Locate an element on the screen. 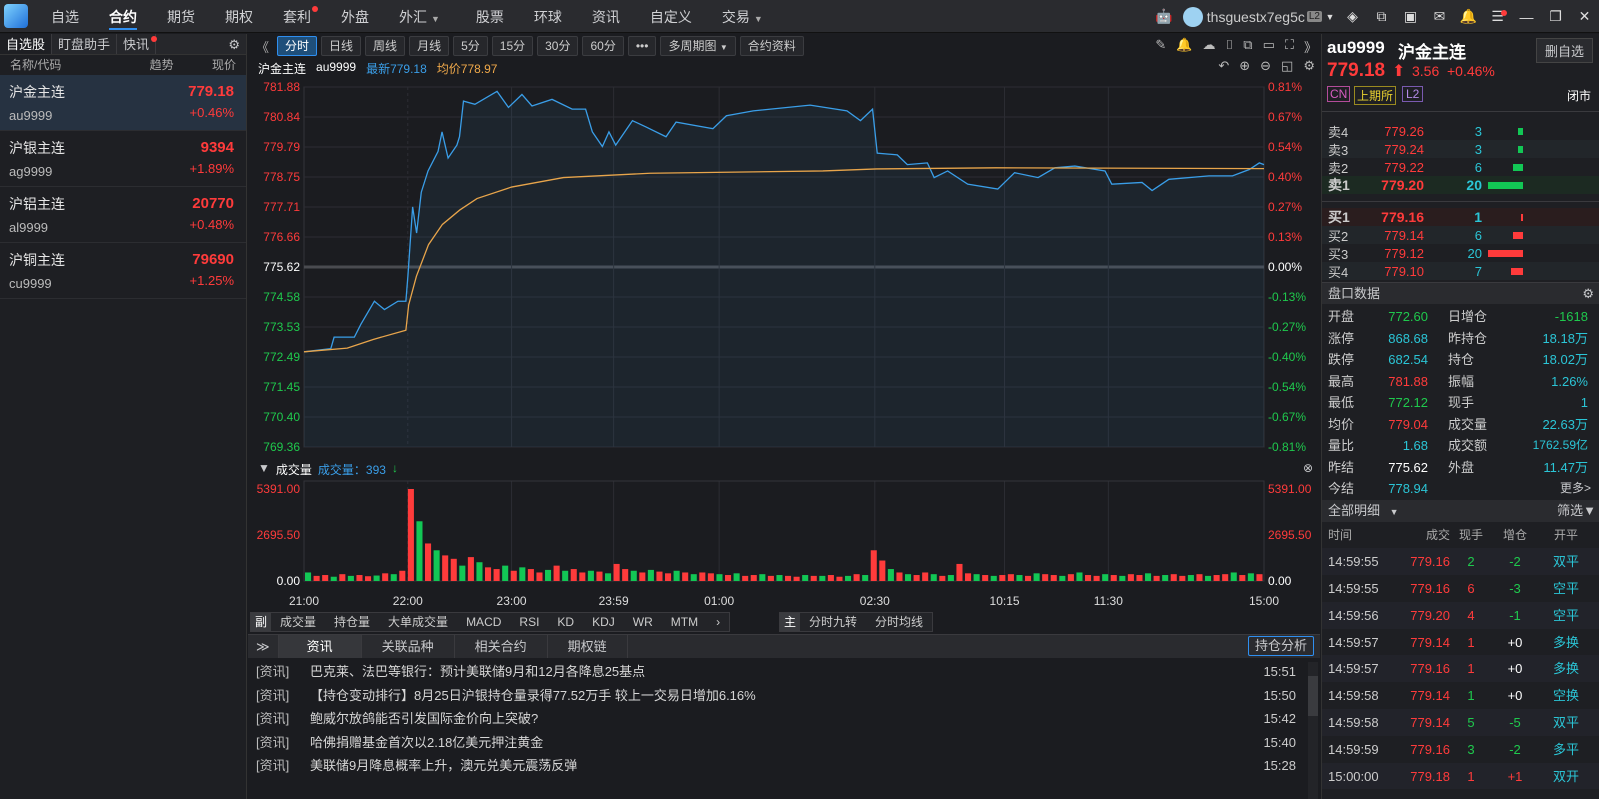 Image resolution: width=1599 pixels, height=799 pixels. zoom-in-icon: ⊕ is located at coordinates (1244, 66).